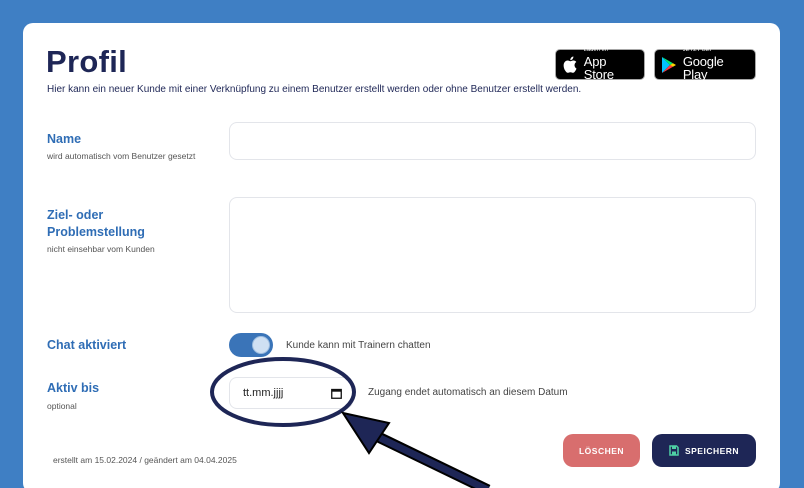  Describe the element at coordinates (712, 450) in the screenshot. I see `save-label: SPEICHERN` at that location.